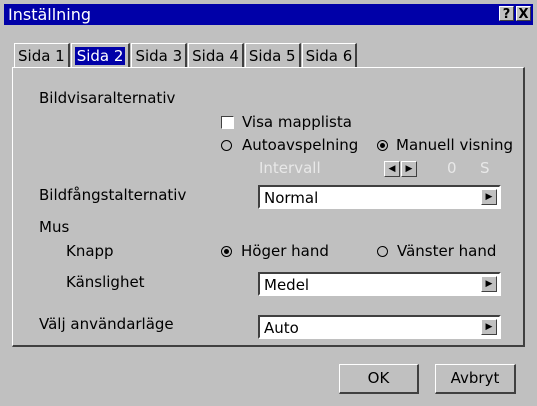 This screenshot has width=537, height=406. Describe the element at coordinates (290, 168) in the screenshot. I see `interval-label: Intervall` at that location.